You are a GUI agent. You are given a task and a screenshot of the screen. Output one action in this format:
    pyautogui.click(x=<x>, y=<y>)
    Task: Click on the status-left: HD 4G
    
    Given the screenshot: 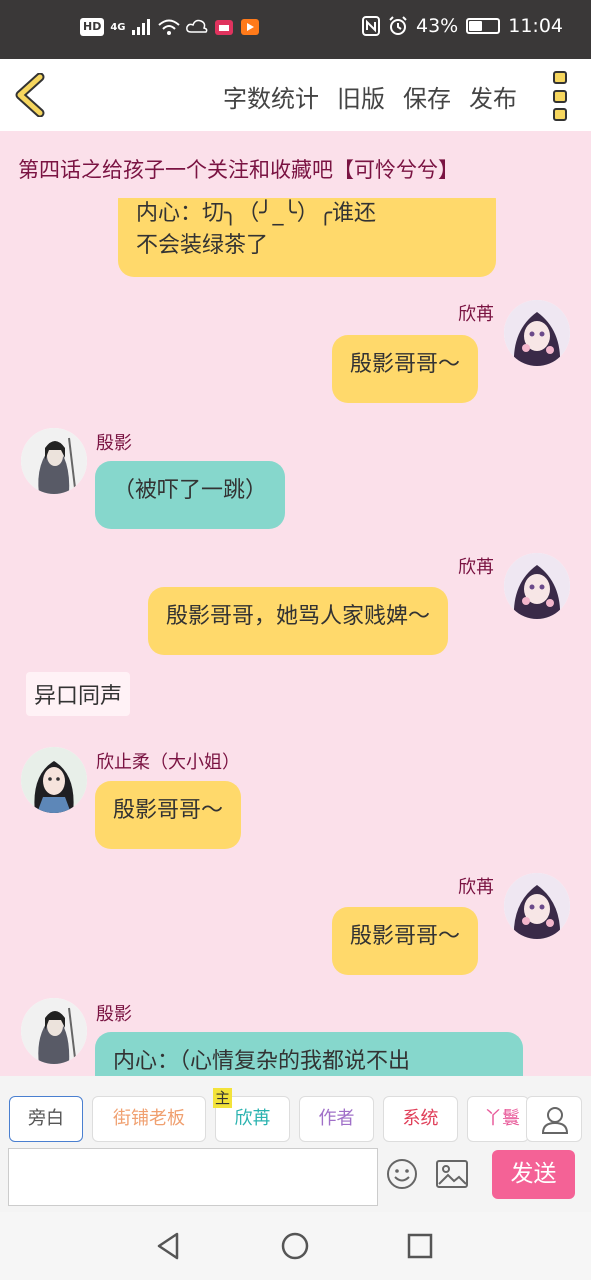 What is the action you would take?
    pyautogui.click(x=170, y=27)
    